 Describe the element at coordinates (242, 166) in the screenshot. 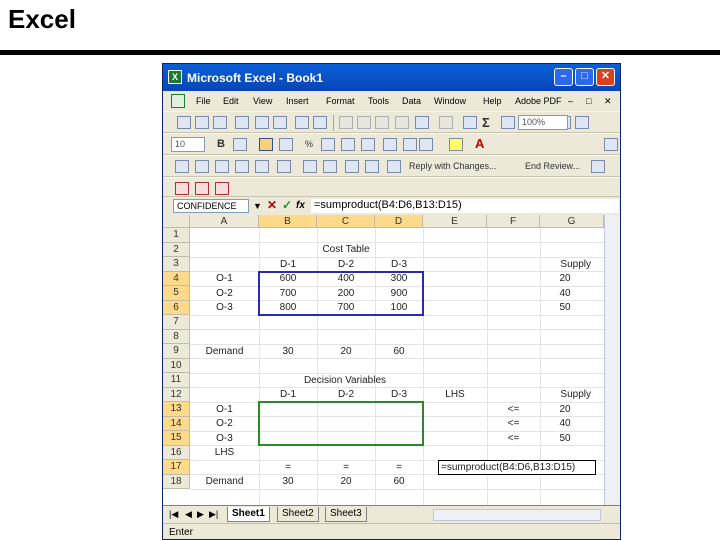

I see `show-comment-icon` at that location.